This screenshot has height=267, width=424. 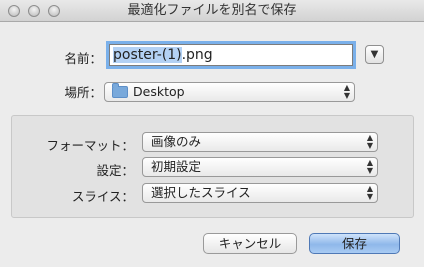 What do you see at coordinates (147, 55) in the screenshot?
I see `filename-selected-text: poster-(1)` at bounding box center [147, 55].